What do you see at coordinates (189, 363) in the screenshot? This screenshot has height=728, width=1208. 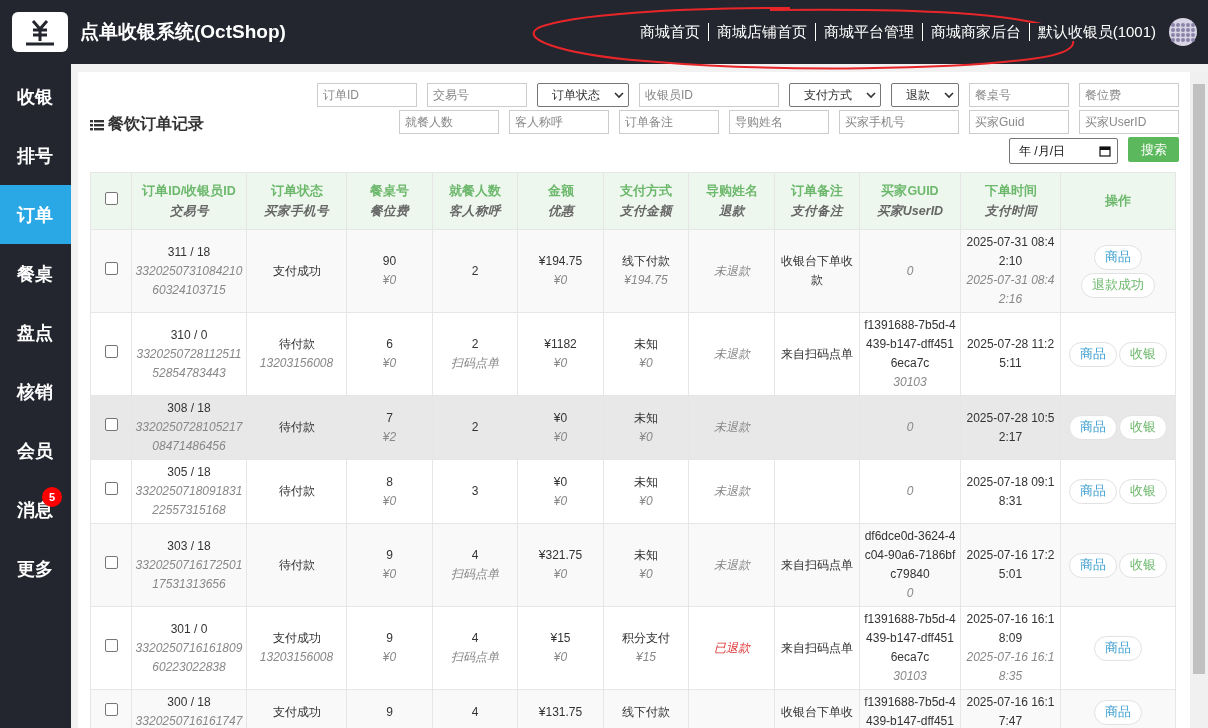 I see `cell-subtext: 332025072811251152854783443` at bounding box center [189, 363].